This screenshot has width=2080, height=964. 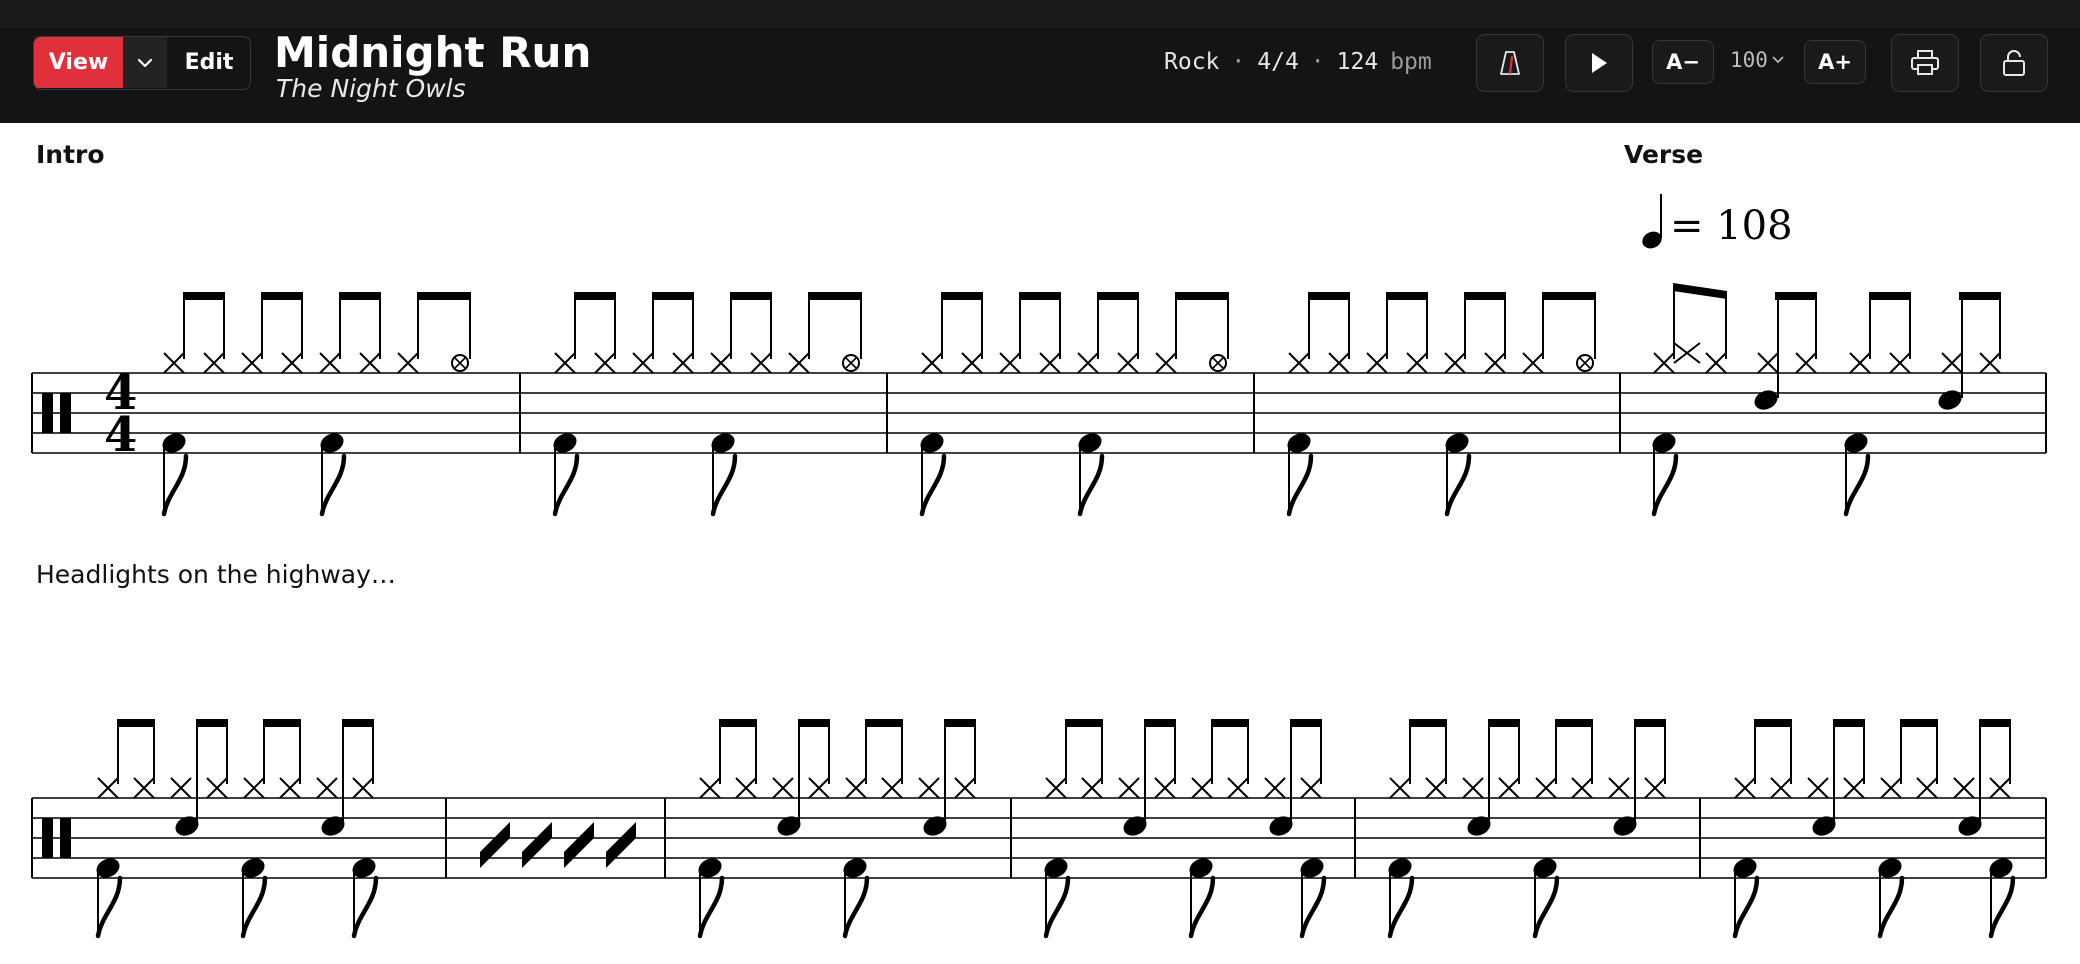 I want to click on time-signature-bottom: 4, so click(x=120, y=435).